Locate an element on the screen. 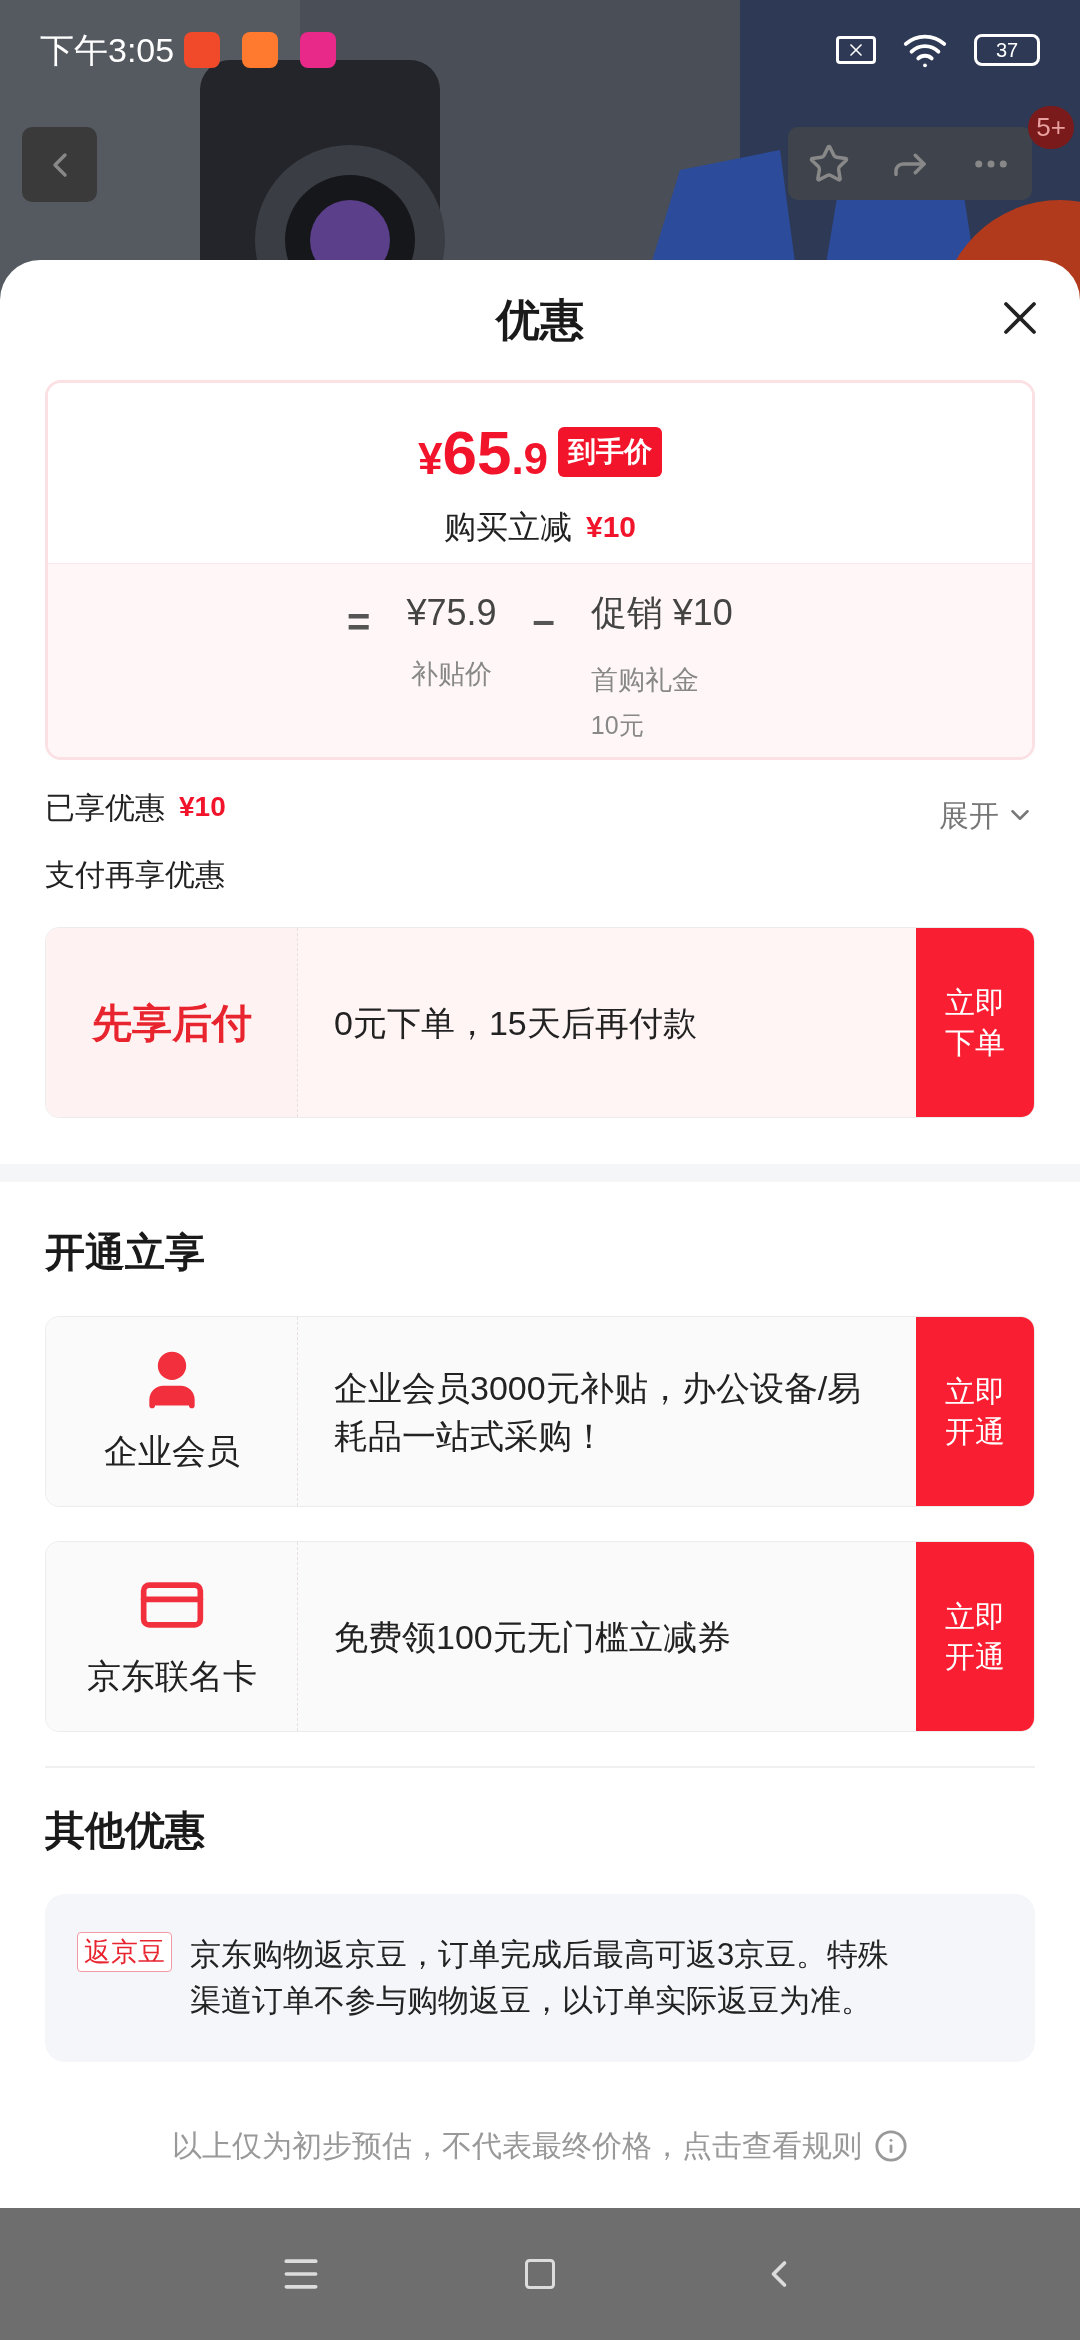 The height and width of the screenshot is (2340, 1080). enjoyed-discount-label: 已享优惠 is located at coordinates (105, 807).